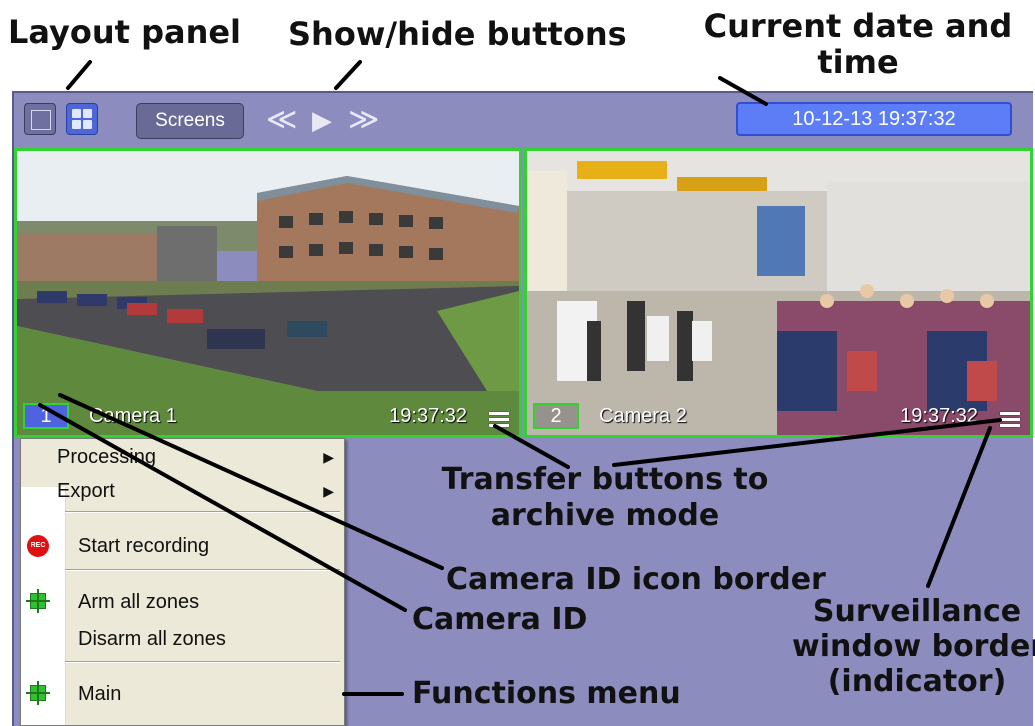 This screenshot has width=1035, height=726. I want to click on screens-button: Screens, so click(190, 121).